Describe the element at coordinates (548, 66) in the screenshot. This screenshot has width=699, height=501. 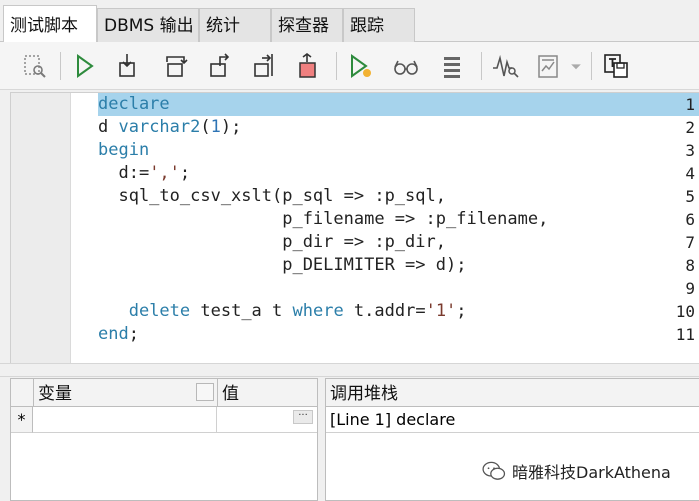
I see `report-icon` at that location.